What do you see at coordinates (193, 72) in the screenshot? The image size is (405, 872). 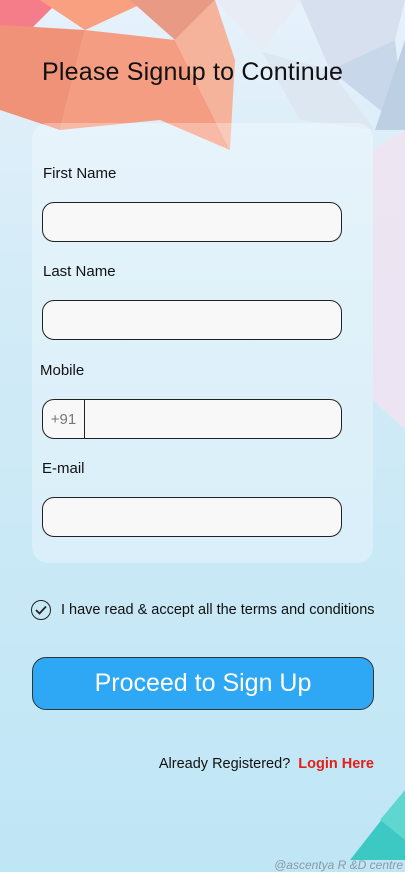 I see `page-title: Please Signup to Continue` at bounding box center [193, 72].